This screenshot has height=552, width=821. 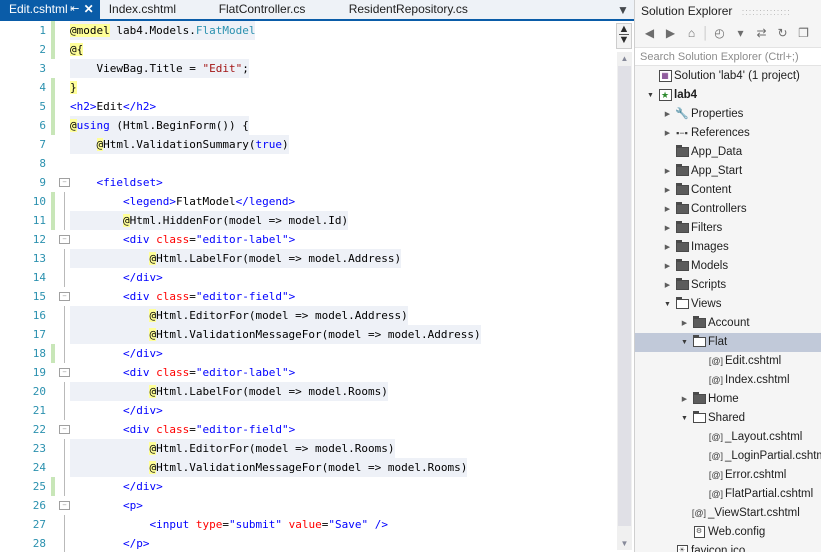 I want to click on code-line: 8, so click(x=308, y=163).